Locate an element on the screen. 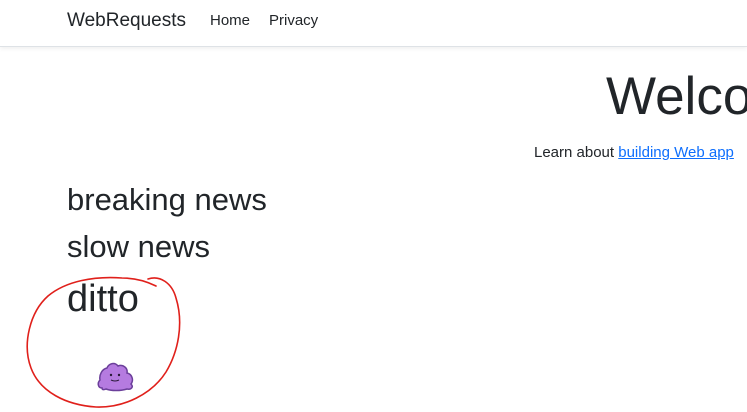 Image resolution: width=747 pixels, height=412 pixels. red-circle-annotation is located at coordinates (103, 342).